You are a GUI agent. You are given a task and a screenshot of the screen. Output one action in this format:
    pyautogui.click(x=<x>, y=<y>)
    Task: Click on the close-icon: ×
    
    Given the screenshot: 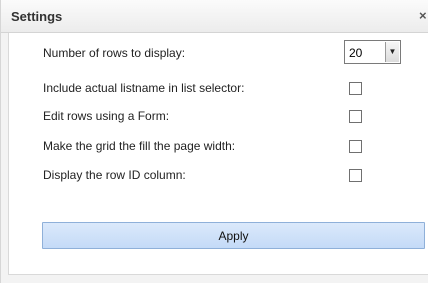 What is the action you would take?
    pyautogui.click(x=423, y=15)
    